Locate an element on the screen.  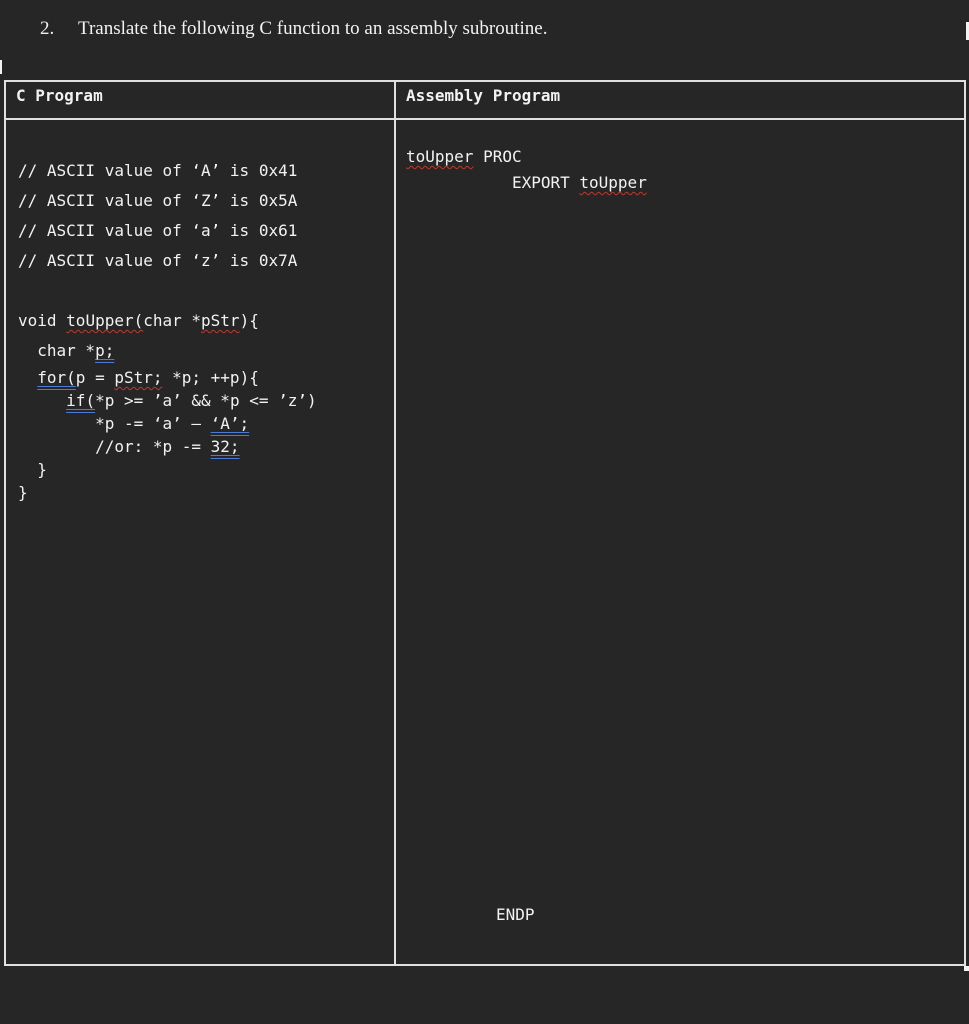
c-program-header-cell: C Program is located at coordinates (200, 100).